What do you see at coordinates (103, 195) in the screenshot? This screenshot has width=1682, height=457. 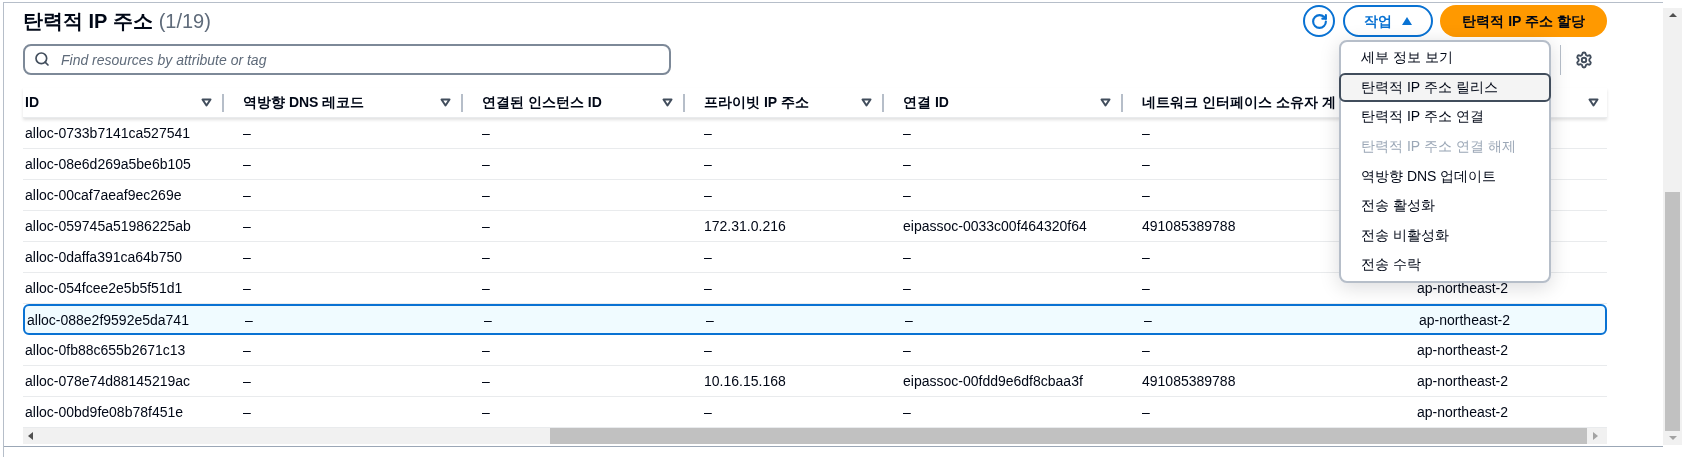 I see `table-cell: alloc-00caf7aeaf9ec269e` at bounding box center [103, 195].